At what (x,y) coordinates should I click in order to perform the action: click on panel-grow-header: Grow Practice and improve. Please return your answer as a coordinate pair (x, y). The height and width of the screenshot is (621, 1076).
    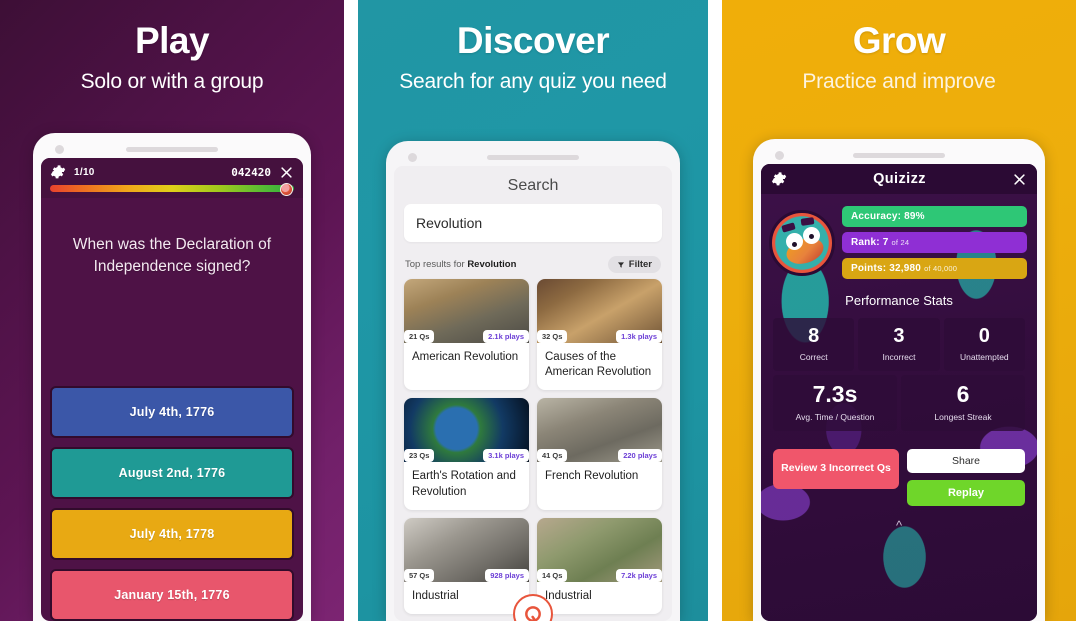
    Looking at the image, I should click on (899, 47).